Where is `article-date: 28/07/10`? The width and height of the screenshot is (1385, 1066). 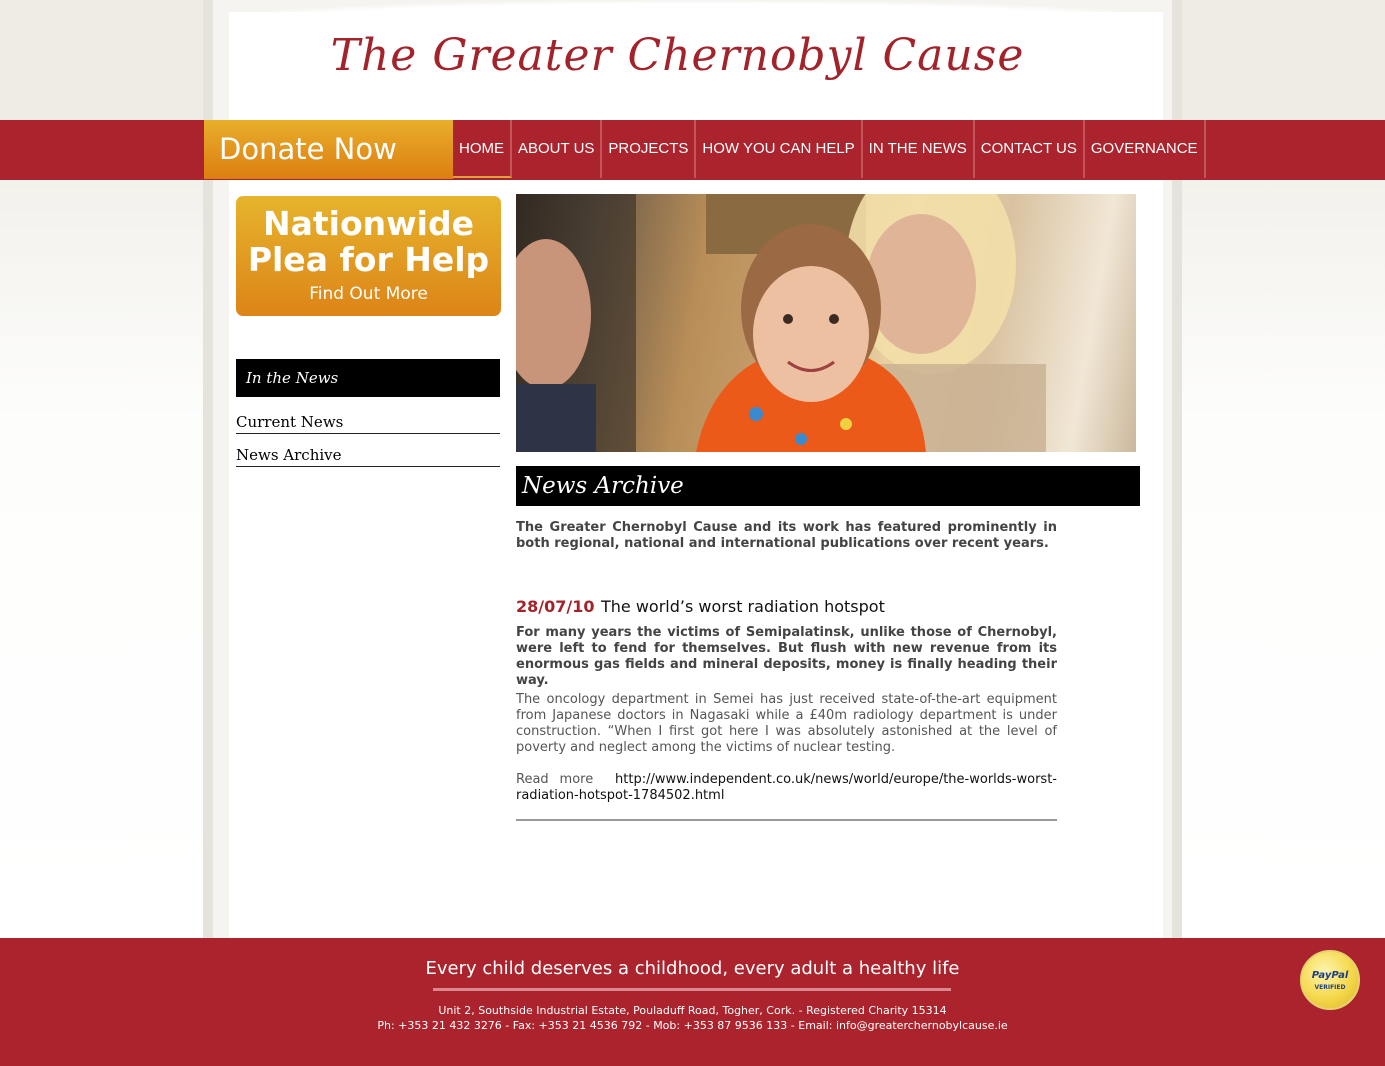
article-date: 28/07/10 is located at coordinates (555, 606).